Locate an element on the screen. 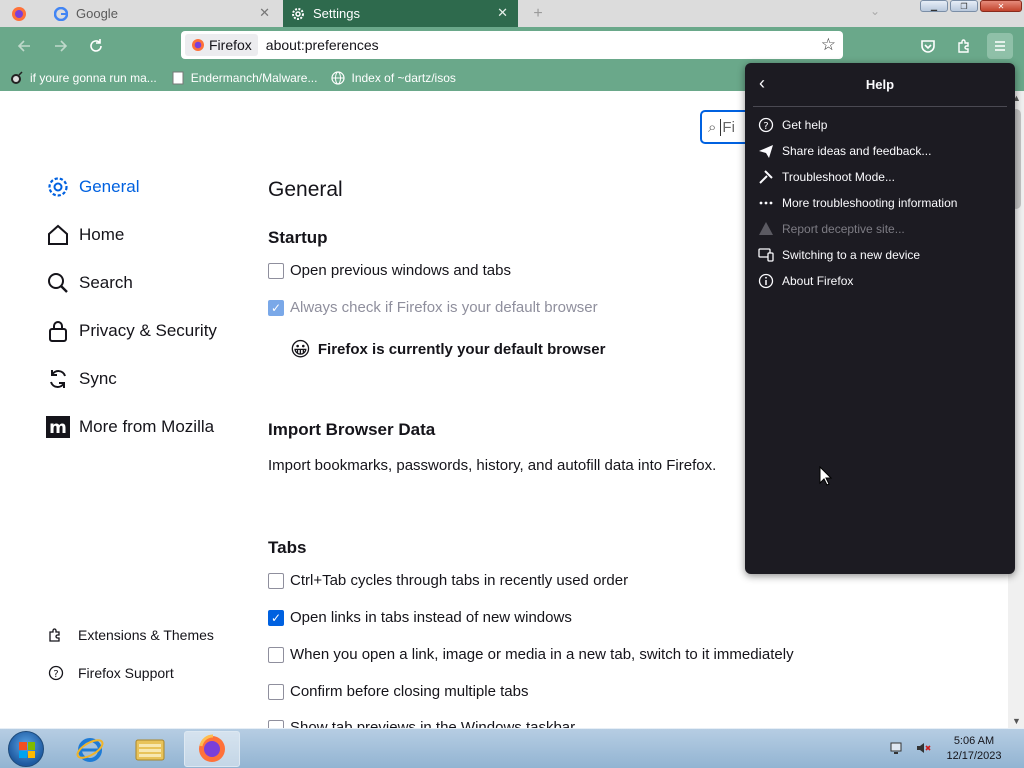 The image size is (1024, 768). taskbar-firefox is located at coordinates (212, 749).